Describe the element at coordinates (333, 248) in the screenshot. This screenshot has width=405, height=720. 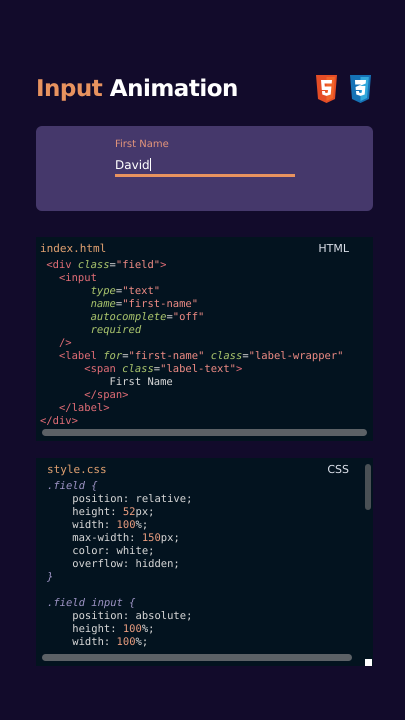
I see `language-label: HTML` at that location.